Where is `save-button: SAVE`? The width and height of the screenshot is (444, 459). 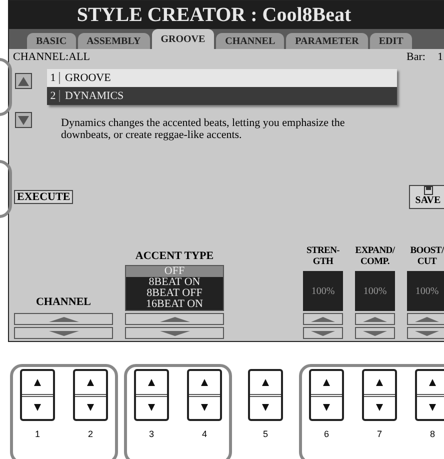 save-button: SAVE is located at coordinates (426, 197).